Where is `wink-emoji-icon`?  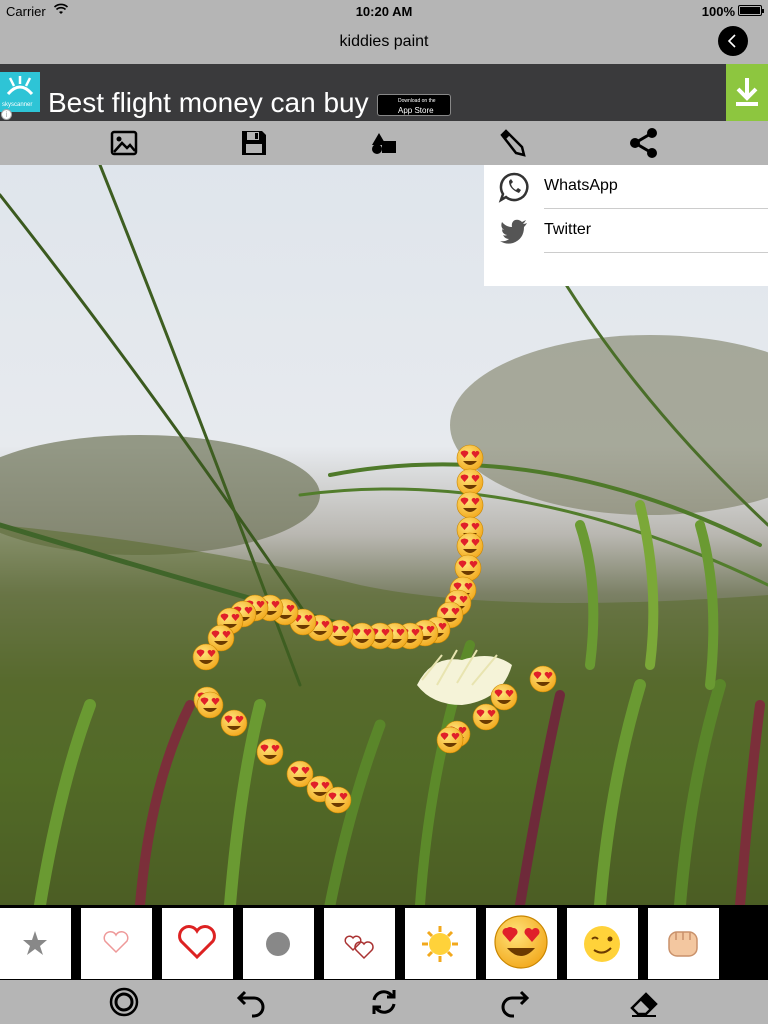
wink-emoji-icon is located at coordinates (602, 944).